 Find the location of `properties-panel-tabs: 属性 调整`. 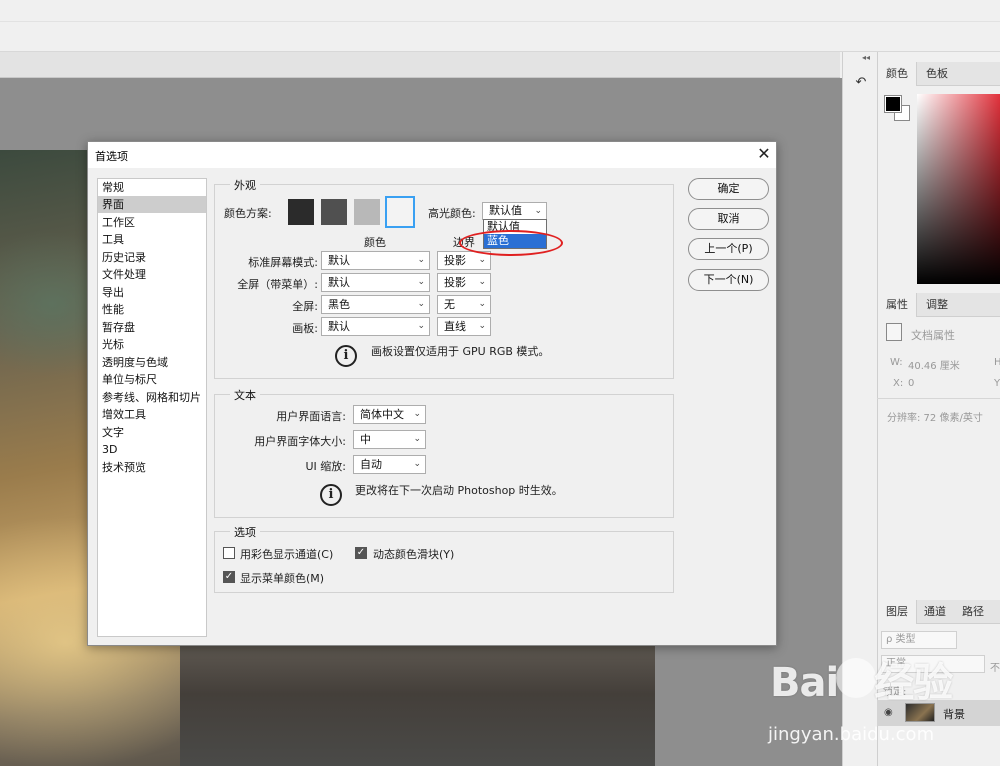

properties-panel-tabs: 属性 调整 is located at coordinates (939, 305).